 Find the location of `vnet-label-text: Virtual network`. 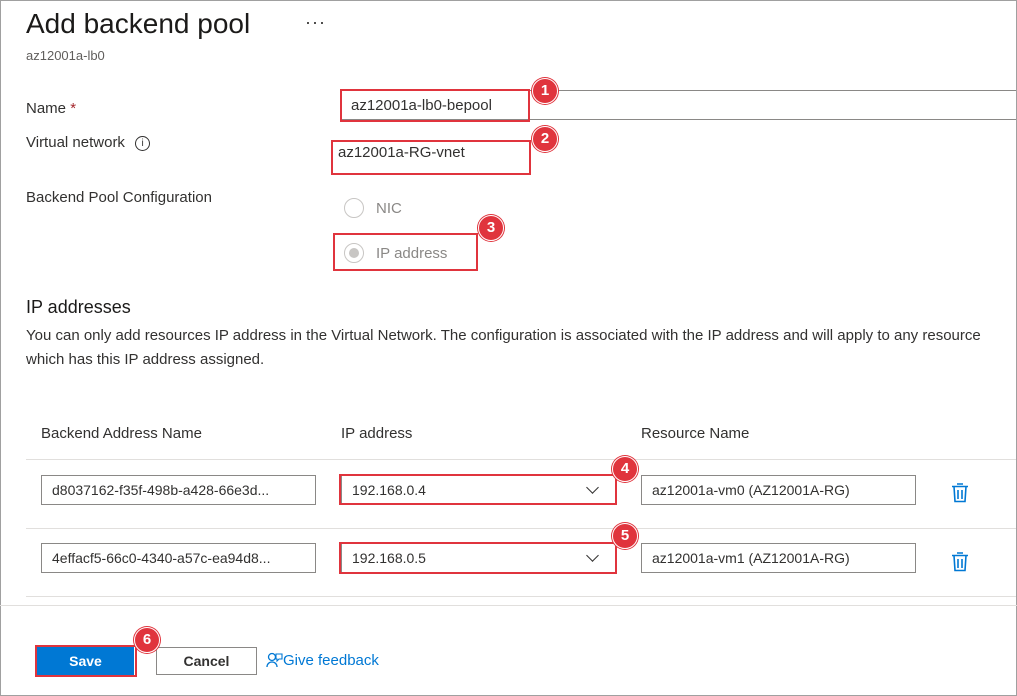

vnet-label-text: Virtual network is located at coordinates (75, 142).